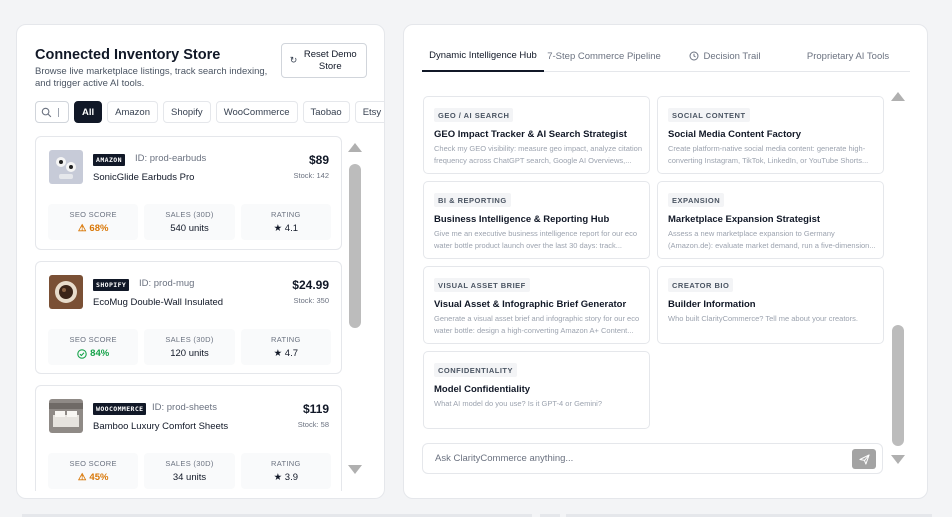 The height and width of the screenshot is (517, 952). Describe the element at coordinates (171, 158) in the screenshot. I see `product-id: ID: prod-earbuds` at that location.